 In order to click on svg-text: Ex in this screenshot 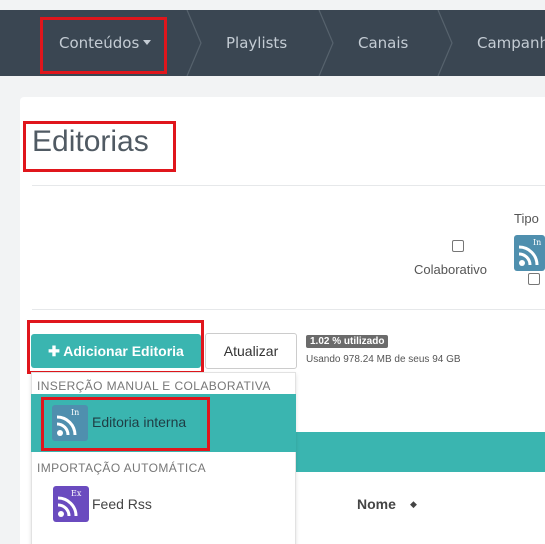, I will do `click(76, 493)`.